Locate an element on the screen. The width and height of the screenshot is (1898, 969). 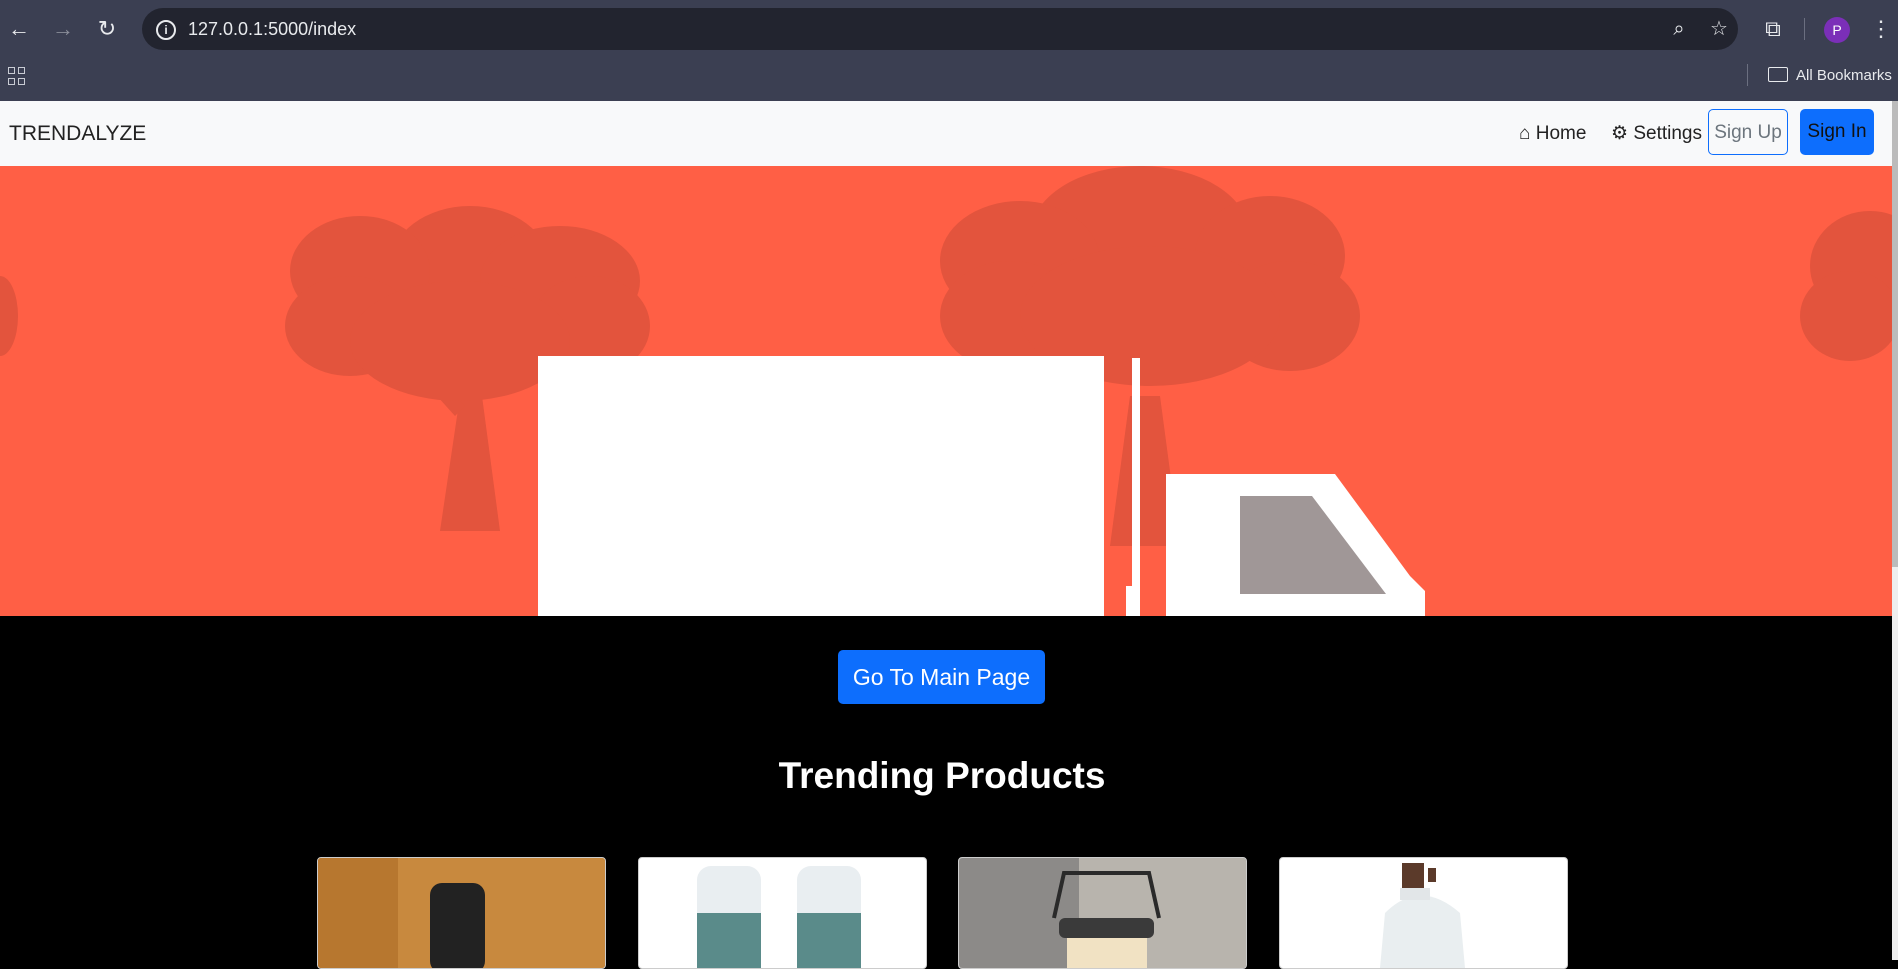
apps-grid-icon is located at coordinates (17, 76).